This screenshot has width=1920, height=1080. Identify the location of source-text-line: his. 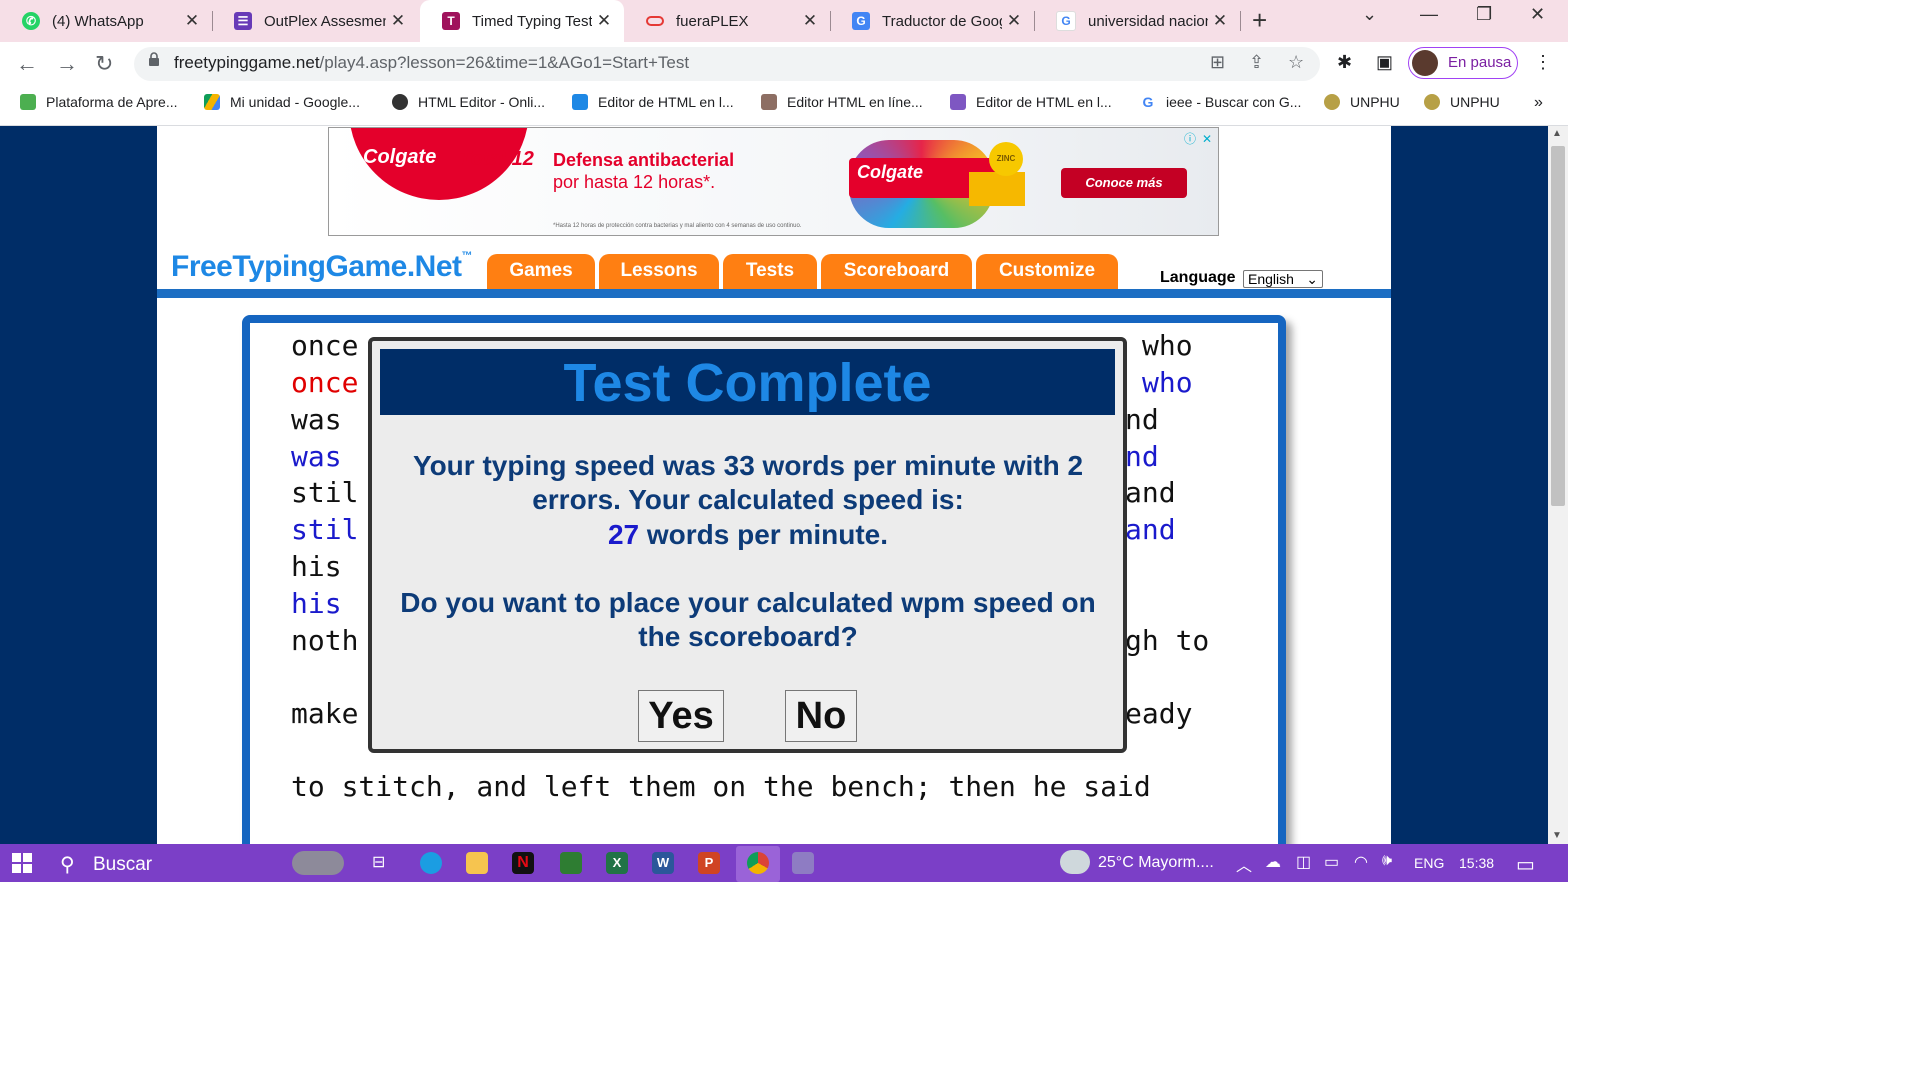
(325, 566).